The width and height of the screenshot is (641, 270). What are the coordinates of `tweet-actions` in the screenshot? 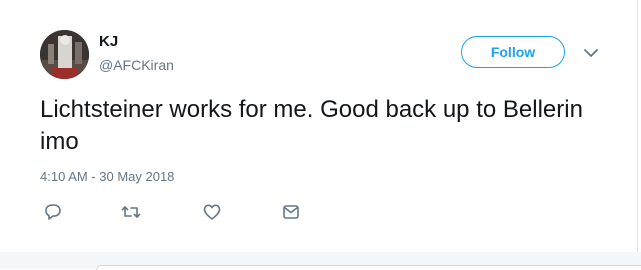 It's located at (190, 212).